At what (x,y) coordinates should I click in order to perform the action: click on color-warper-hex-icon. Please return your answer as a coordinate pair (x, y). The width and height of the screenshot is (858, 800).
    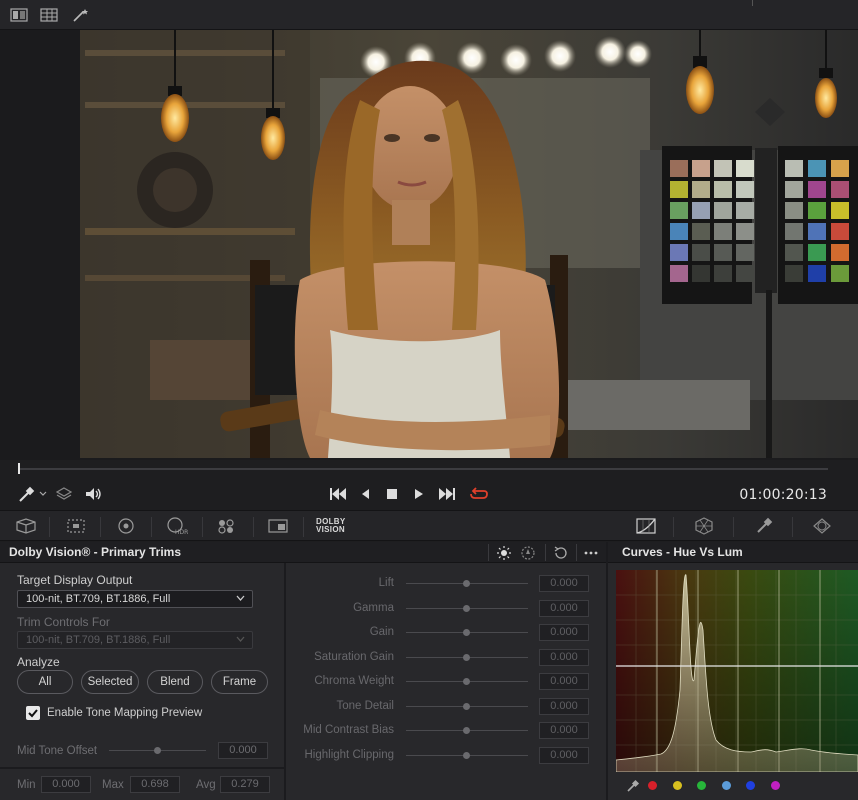
    Looking at the image, I should click on (704, 526).